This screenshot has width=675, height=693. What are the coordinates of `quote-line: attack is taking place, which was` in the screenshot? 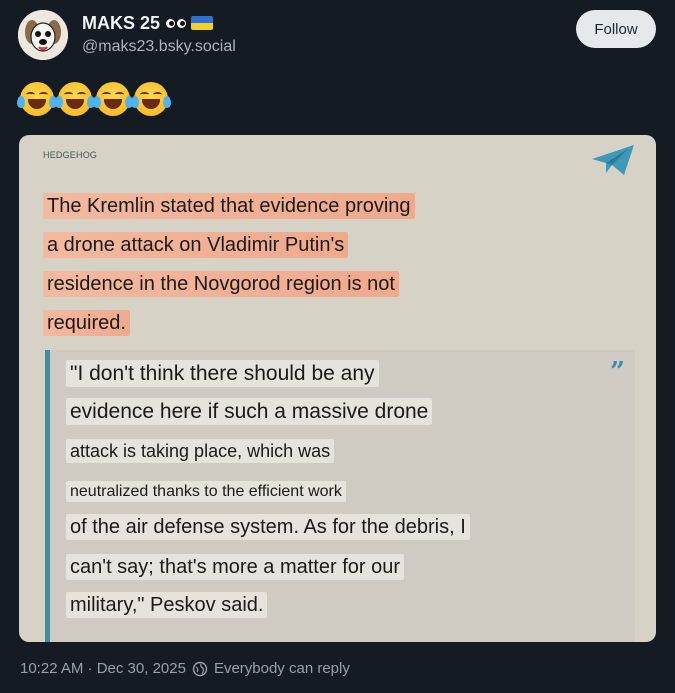 It's located at (200, 451).